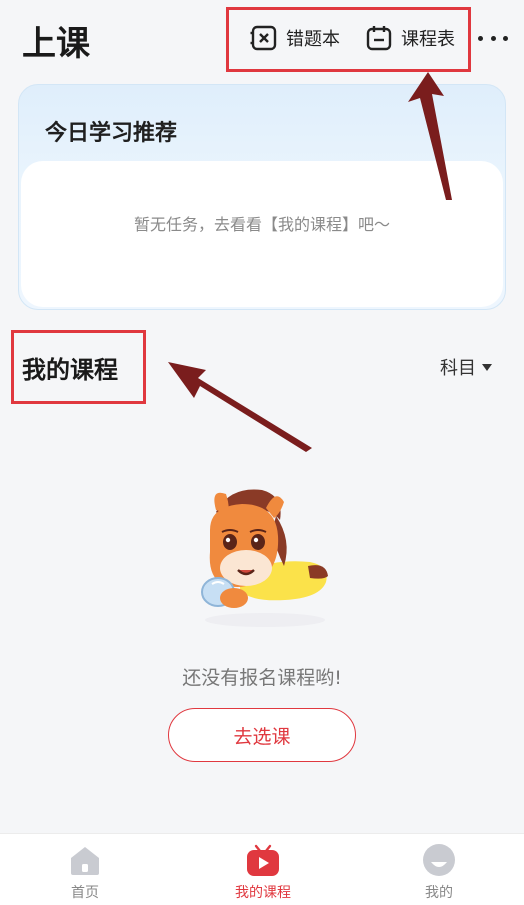  I want to click on subject-filter-label: 科目, so click(458, 368).